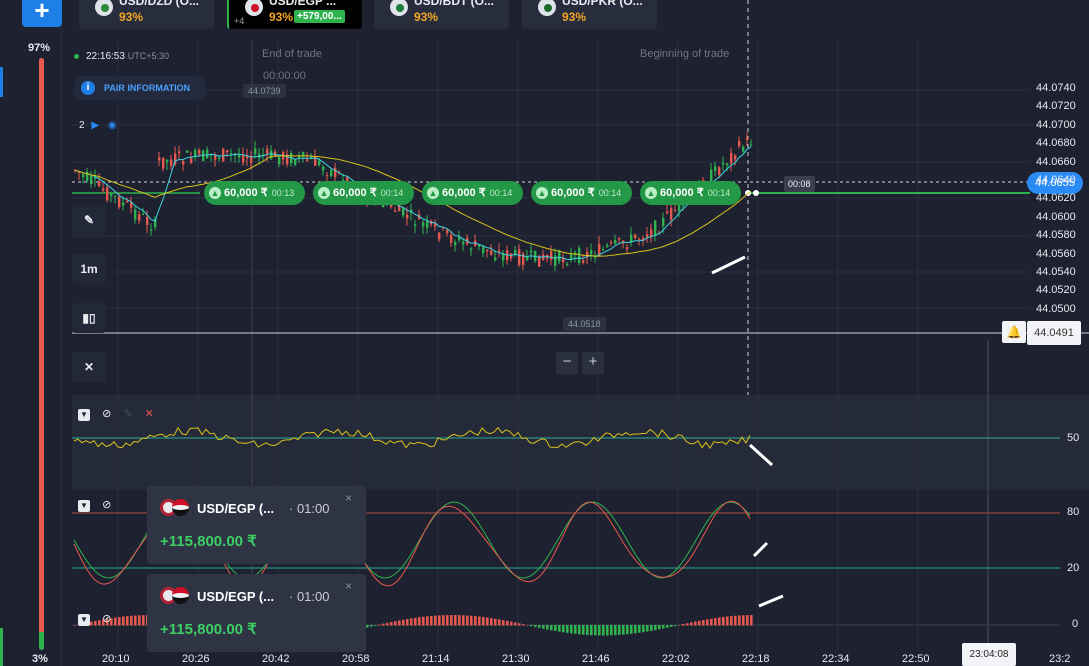  I want to click on clock-timezone: UTC+5:30, so click(148, 56).